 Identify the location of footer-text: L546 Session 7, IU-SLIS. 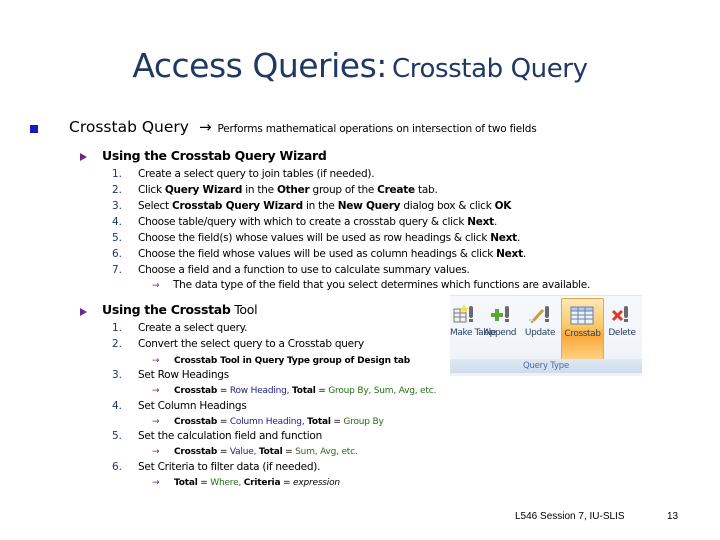
(570, 516).